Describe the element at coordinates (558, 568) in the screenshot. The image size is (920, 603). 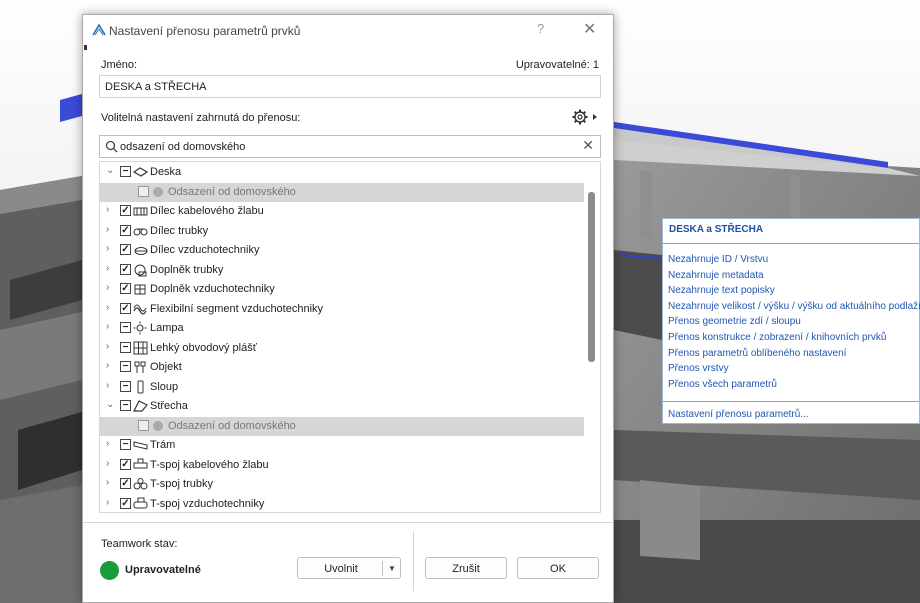
I see `ok-button: OK` at that location.